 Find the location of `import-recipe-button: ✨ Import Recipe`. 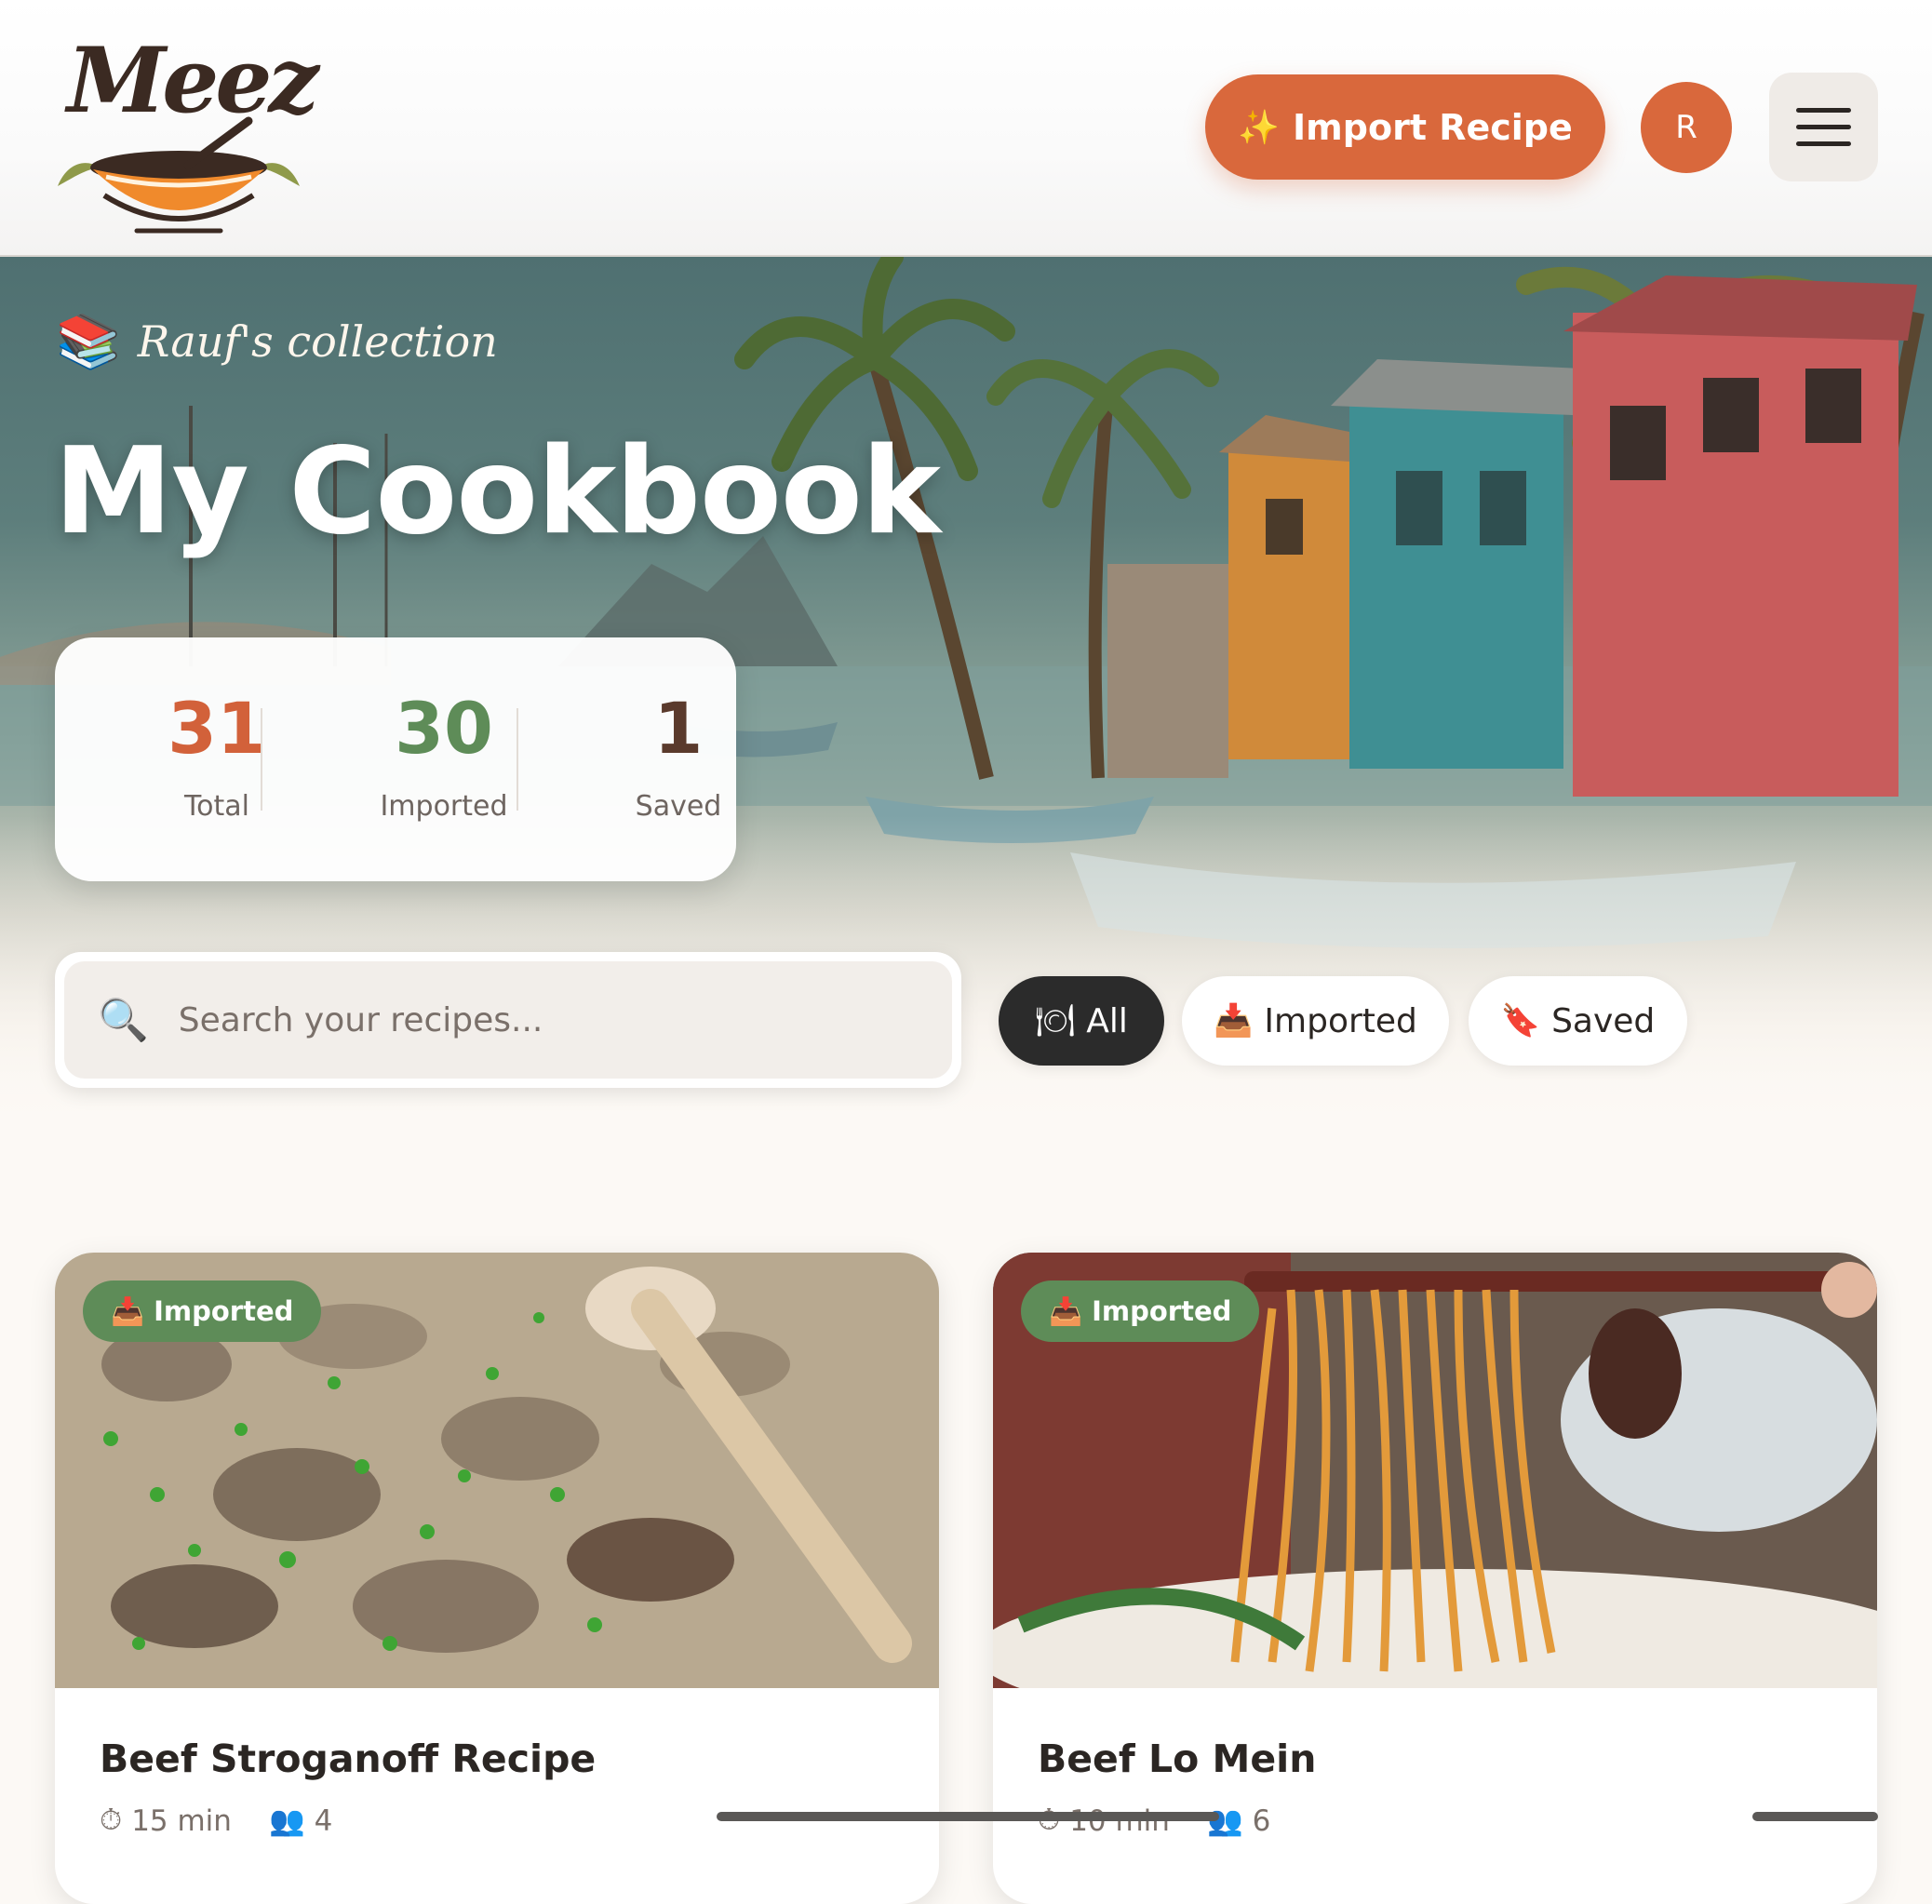

import-recipe-button: ✨ Import Recipe is located at coordinates (1405, 127).